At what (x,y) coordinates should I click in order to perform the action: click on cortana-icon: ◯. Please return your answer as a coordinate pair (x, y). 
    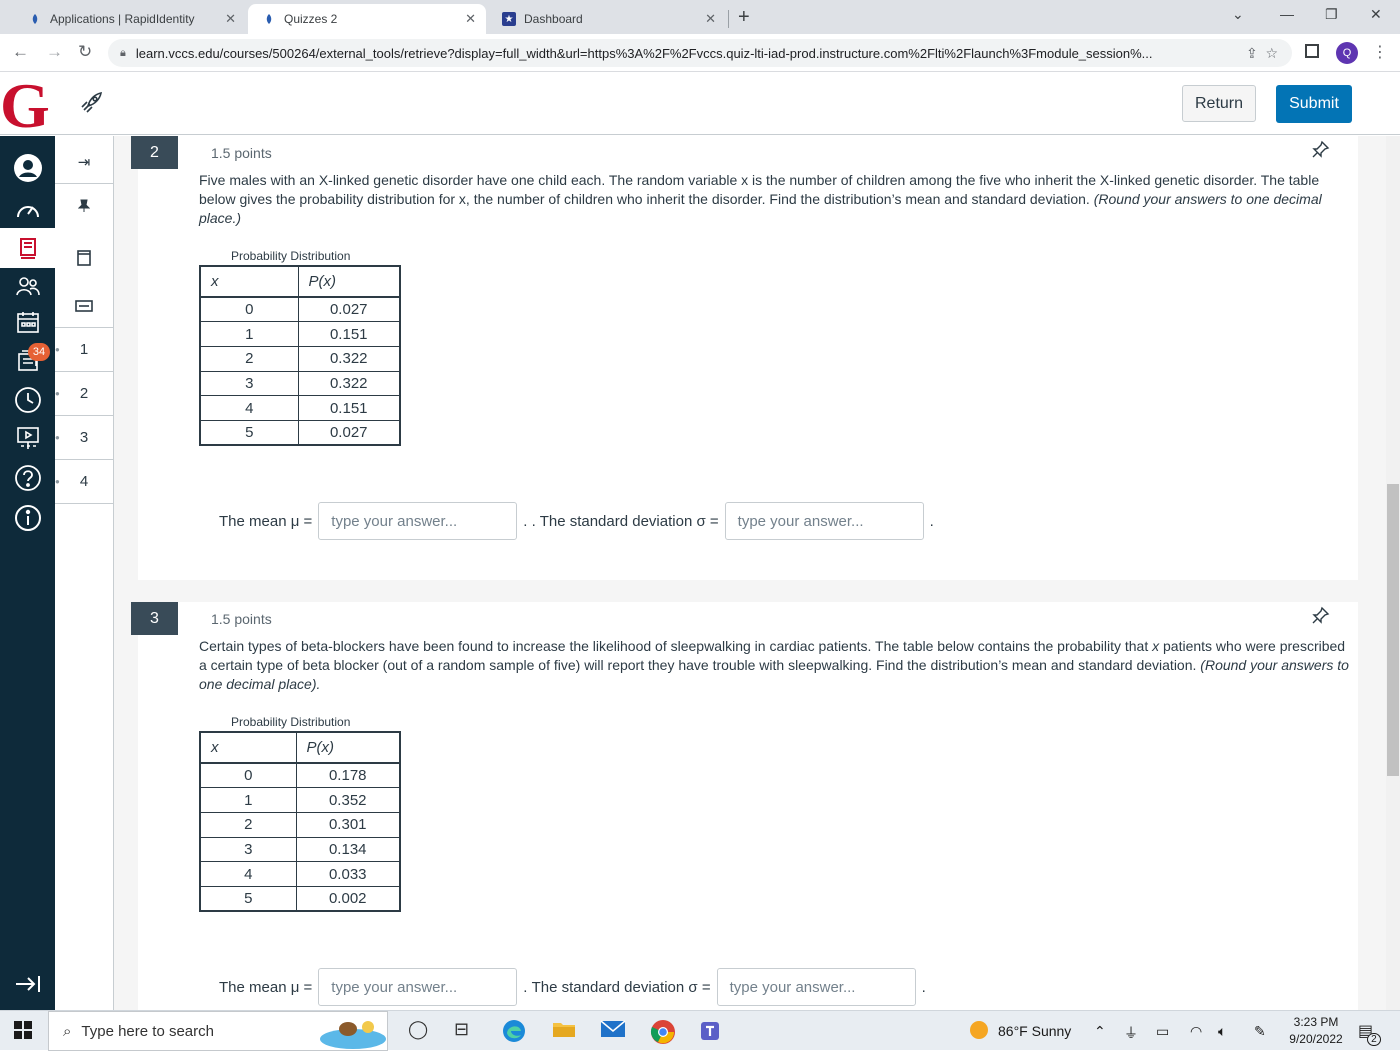
    Looking at the image, I should click on (418, 1029).